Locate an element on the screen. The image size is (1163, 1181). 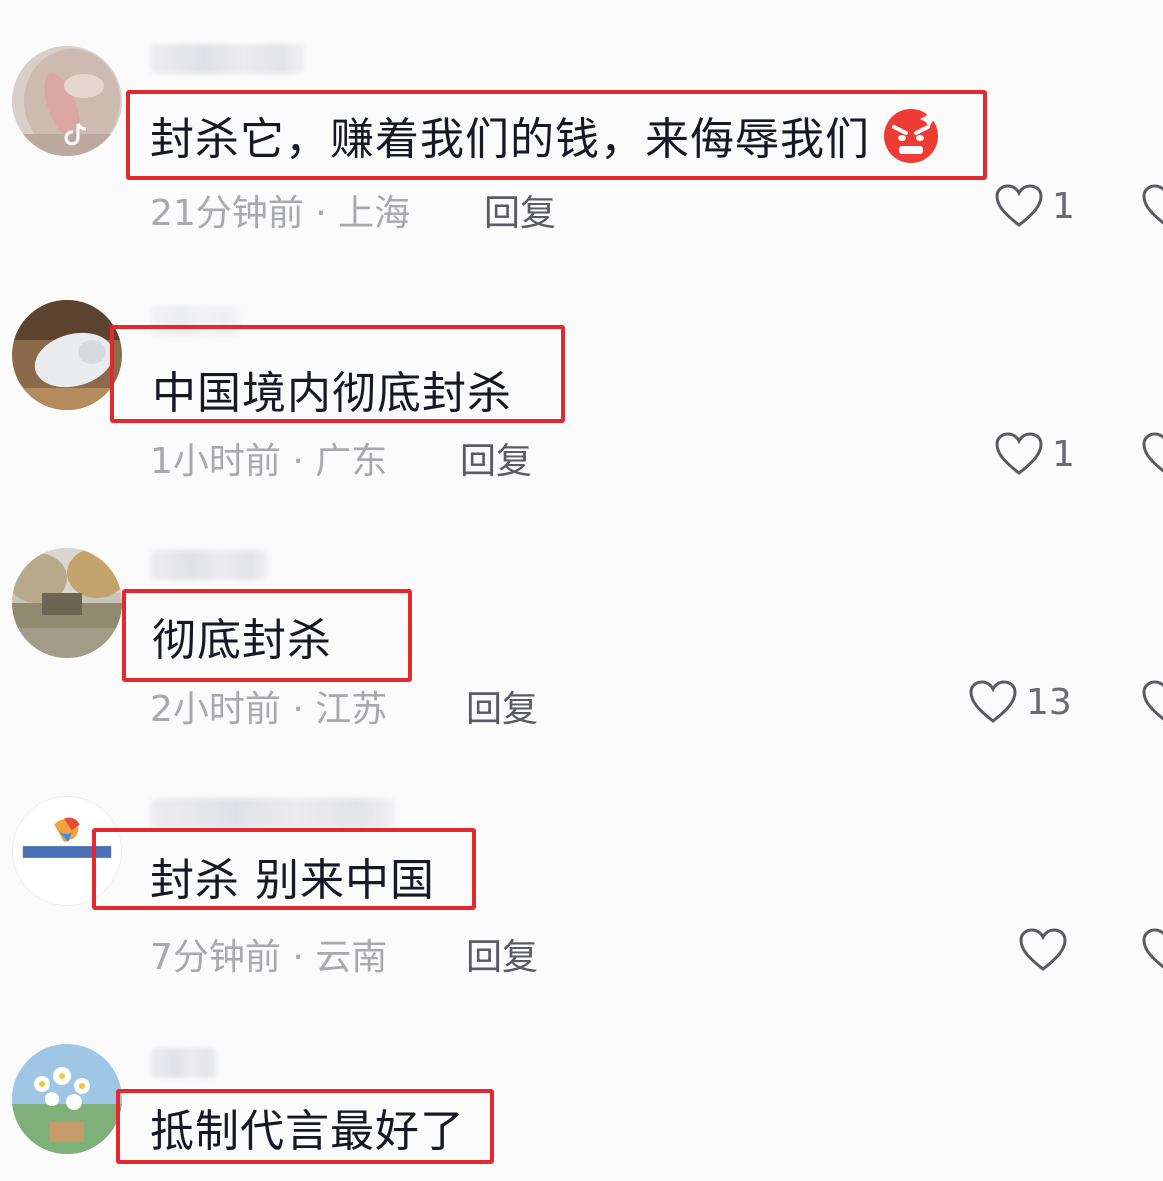
like-button is located at coordinates (1043, 950).